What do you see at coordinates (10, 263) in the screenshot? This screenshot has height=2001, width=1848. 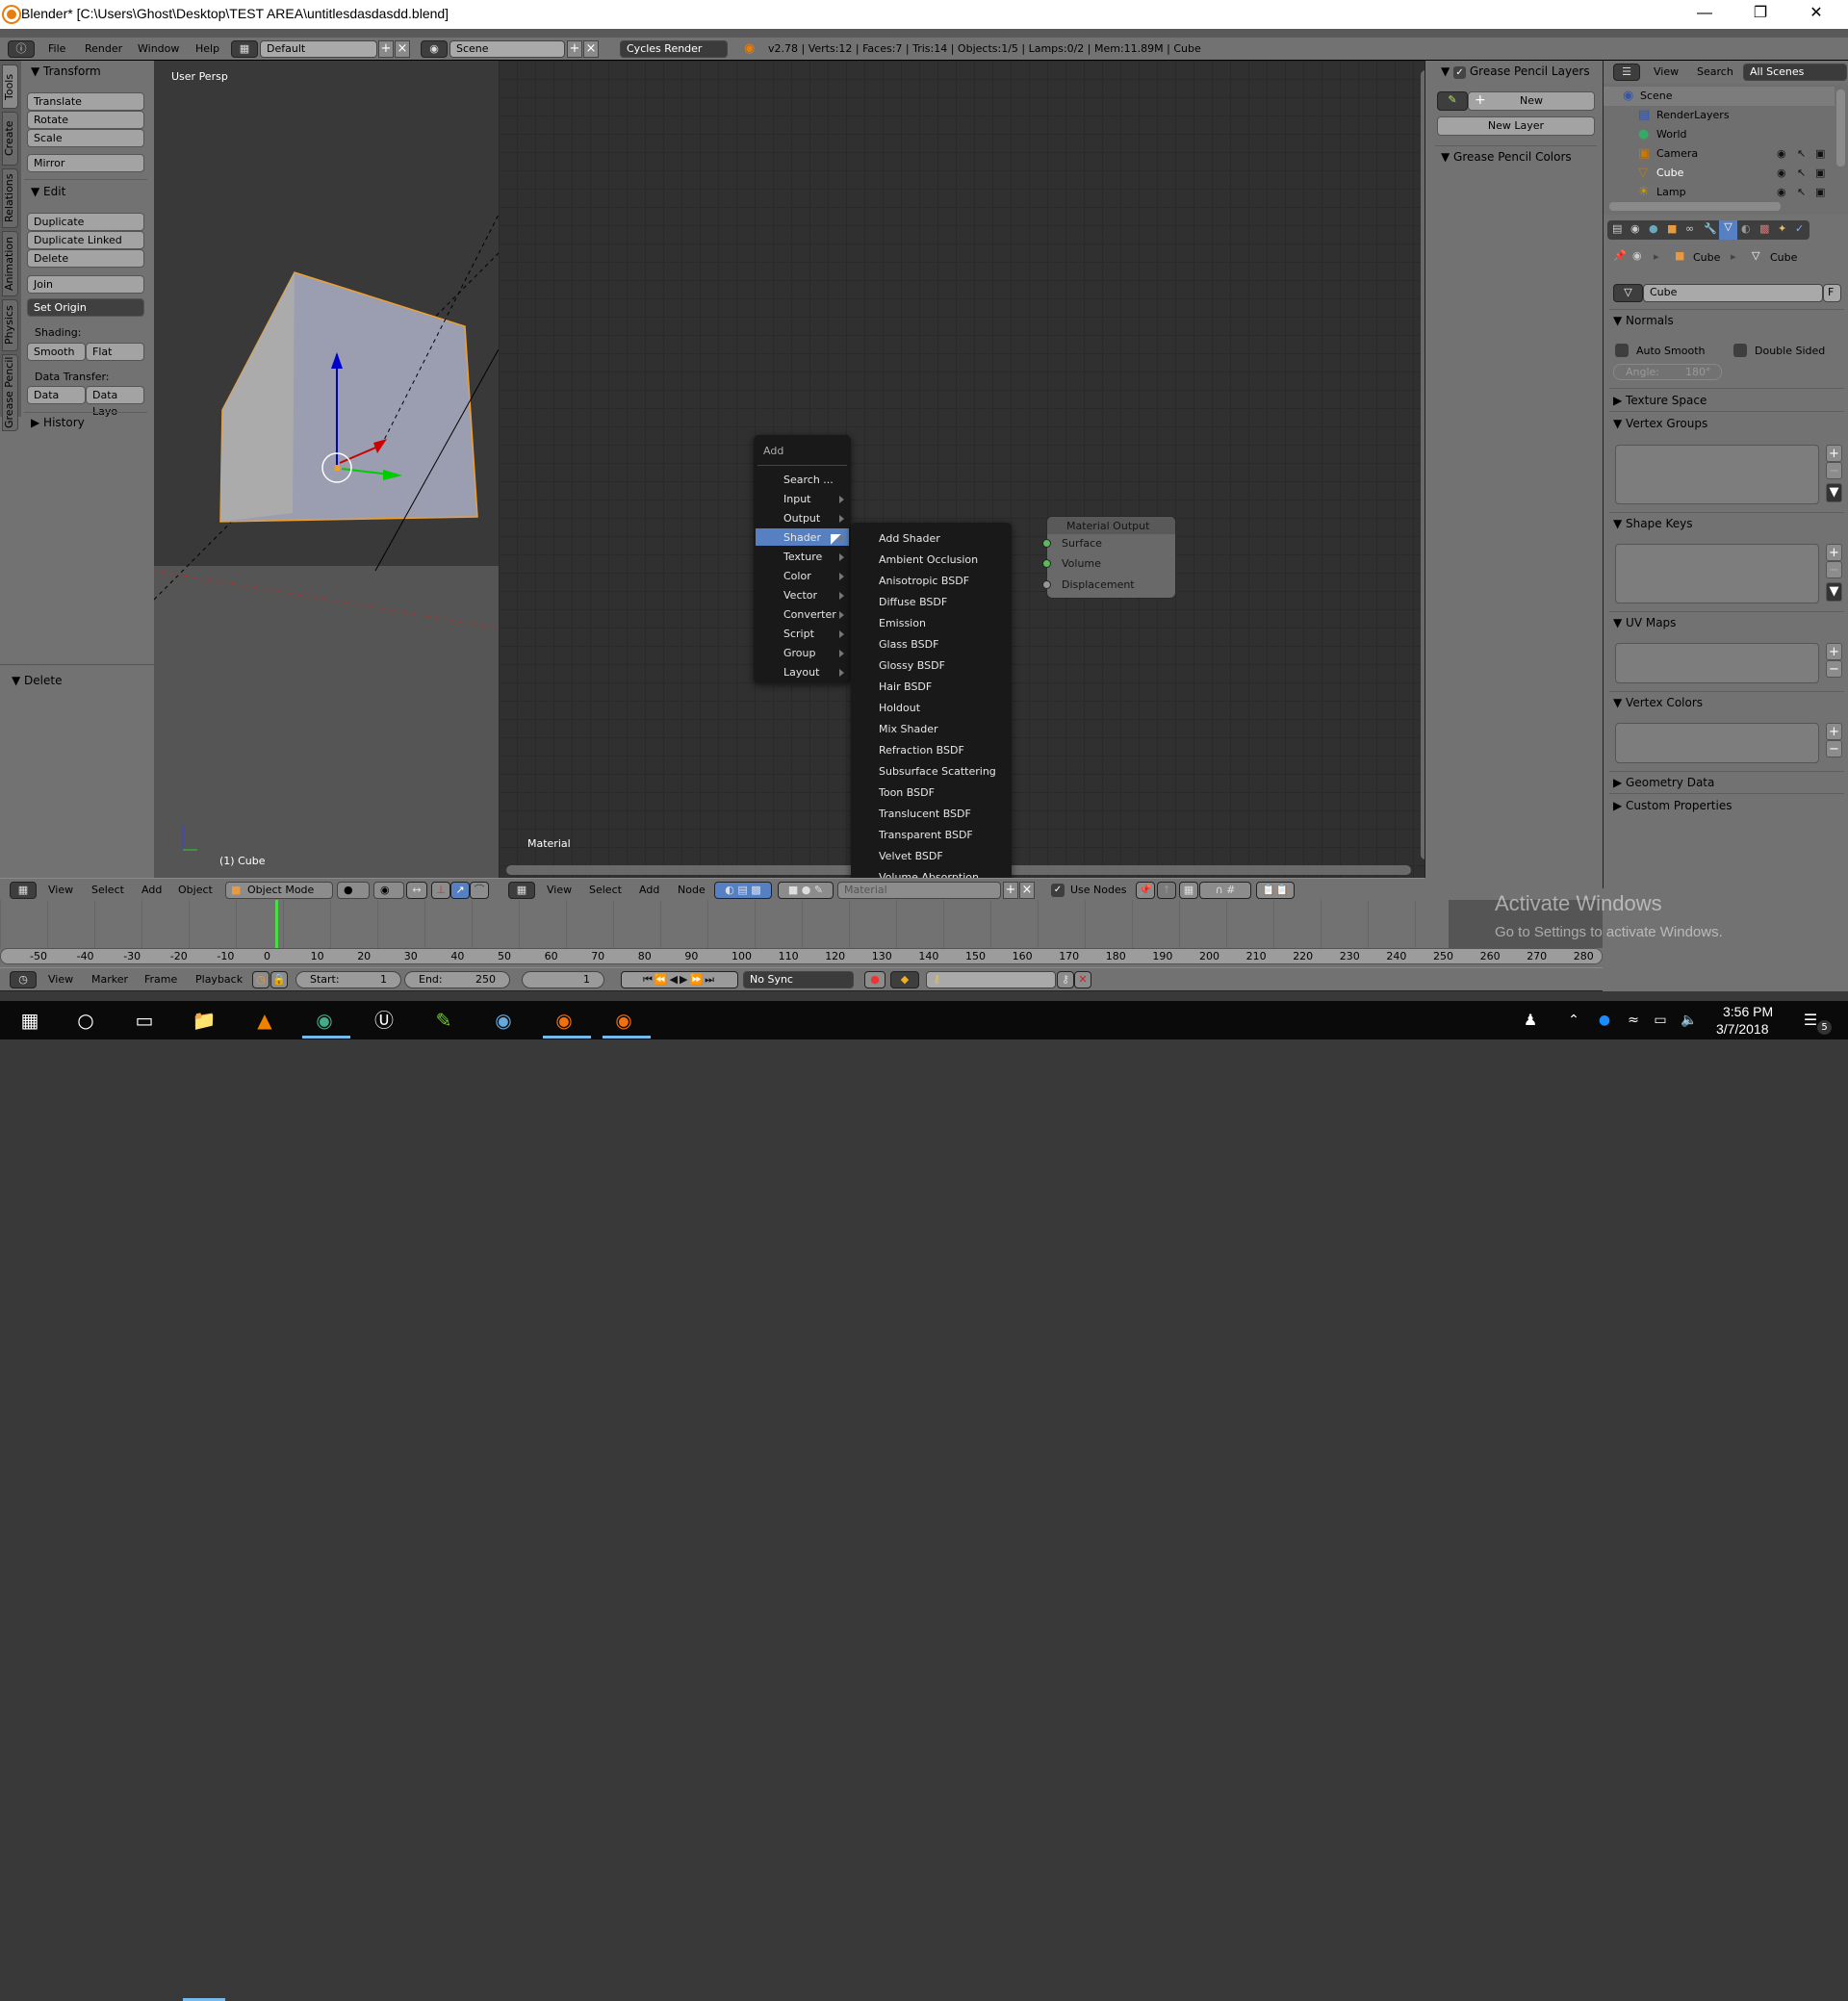 I see `tab-animation: Animation` at bounding box center [10, 263].